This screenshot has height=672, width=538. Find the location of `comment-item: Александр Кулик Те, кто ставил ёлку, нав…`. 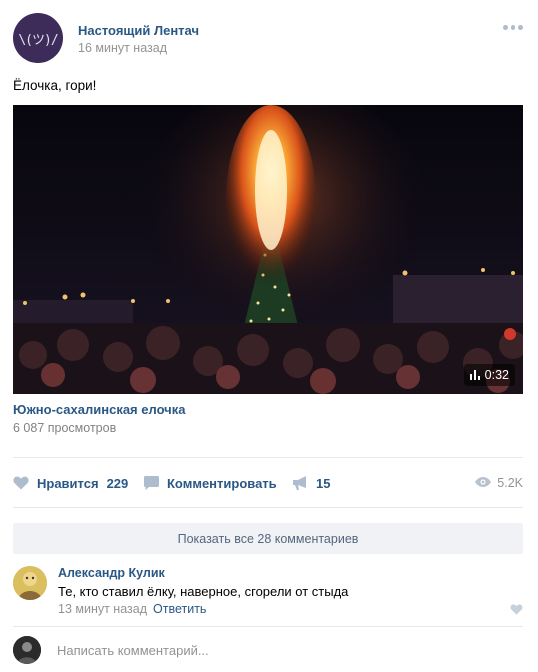

comment-item: Александр Кулик Те, кто ставил ёлку, нав… is located at coordinates (269, 594).